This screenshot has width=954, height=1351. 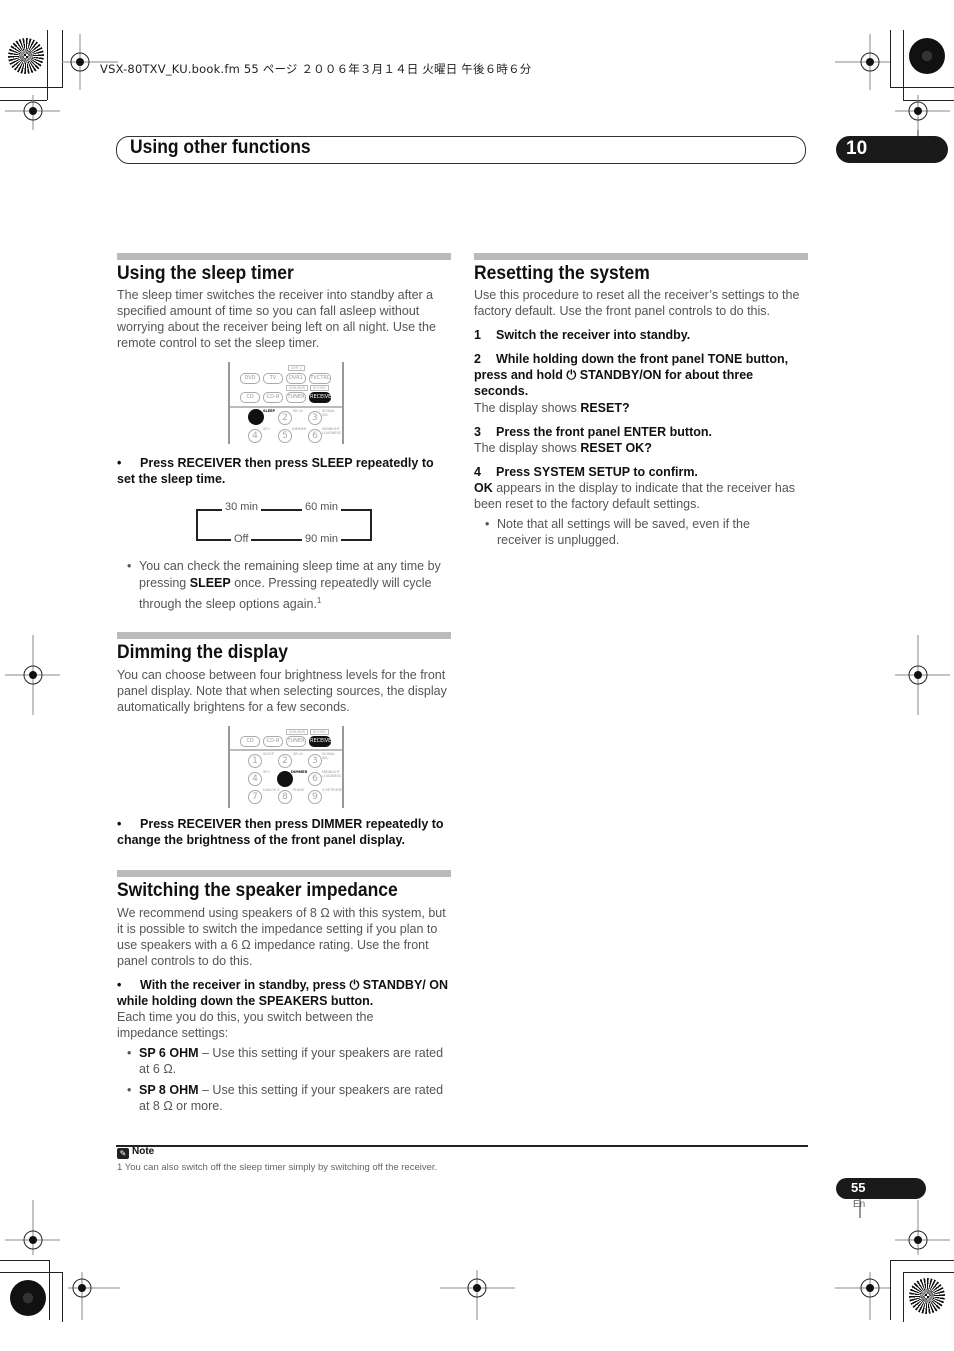 I want to click on remote-number-label: S.RETRIEVER, so click(x=333, y=790).